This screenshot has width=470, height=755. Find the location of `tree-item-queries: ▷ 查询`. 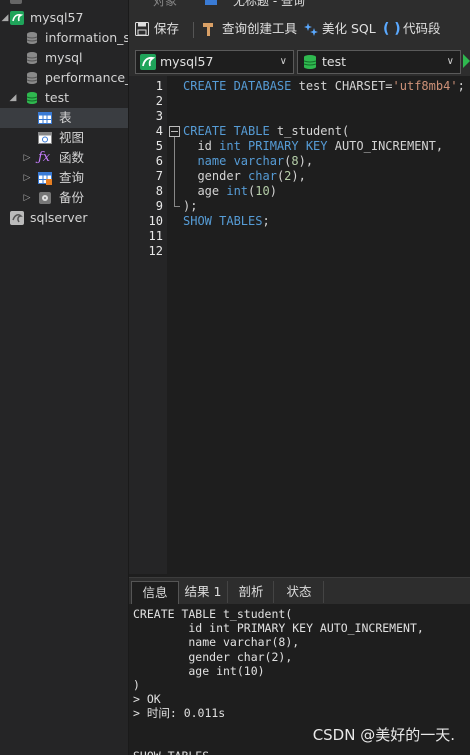

tree-item-queries: ▷ 查询 is located at coordinates (64, 178).